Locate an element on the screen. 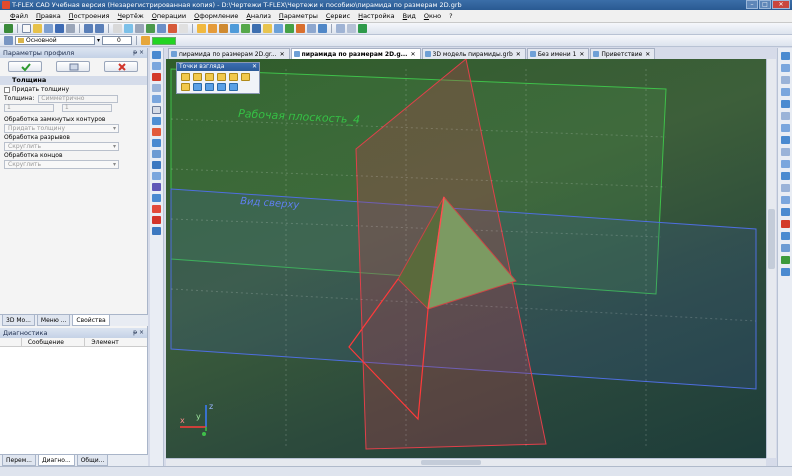 The image size is (792, 476). doc-tab-2: пирамида по размерам 2D.g... ✕ is located at coordinates (355, 53).